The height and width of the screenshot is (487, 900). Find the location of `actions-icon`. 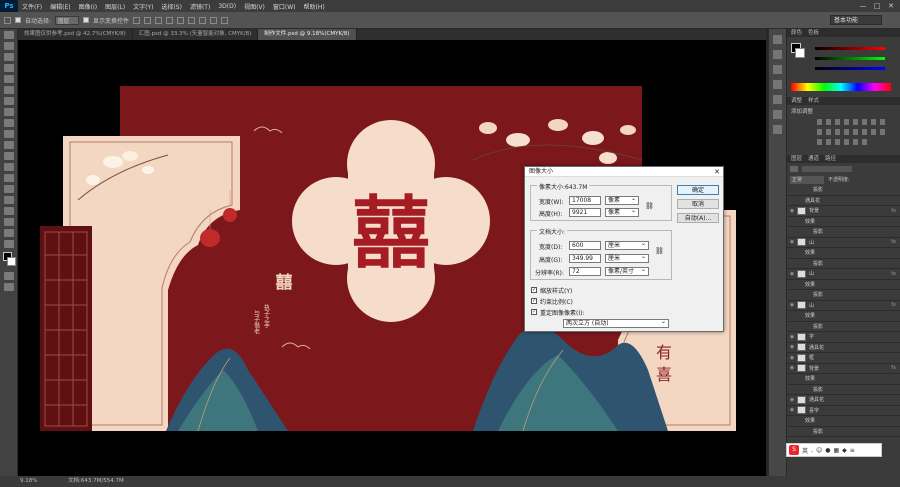

actions-icon is located at coordinates (777, 99).